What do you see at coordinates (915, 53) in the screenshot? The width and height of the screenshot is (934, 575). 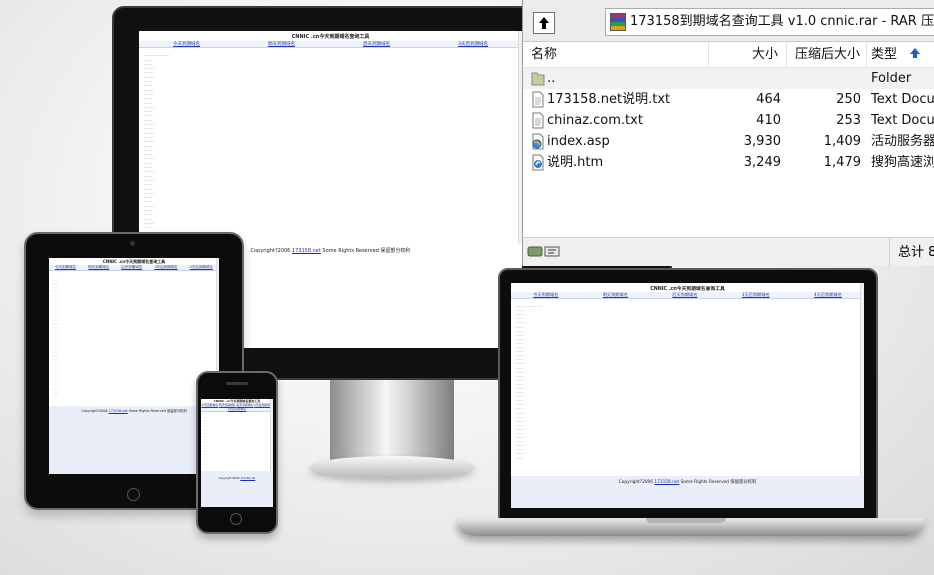 I see `sort-arrow-icon` at bounding box center [915, 53].